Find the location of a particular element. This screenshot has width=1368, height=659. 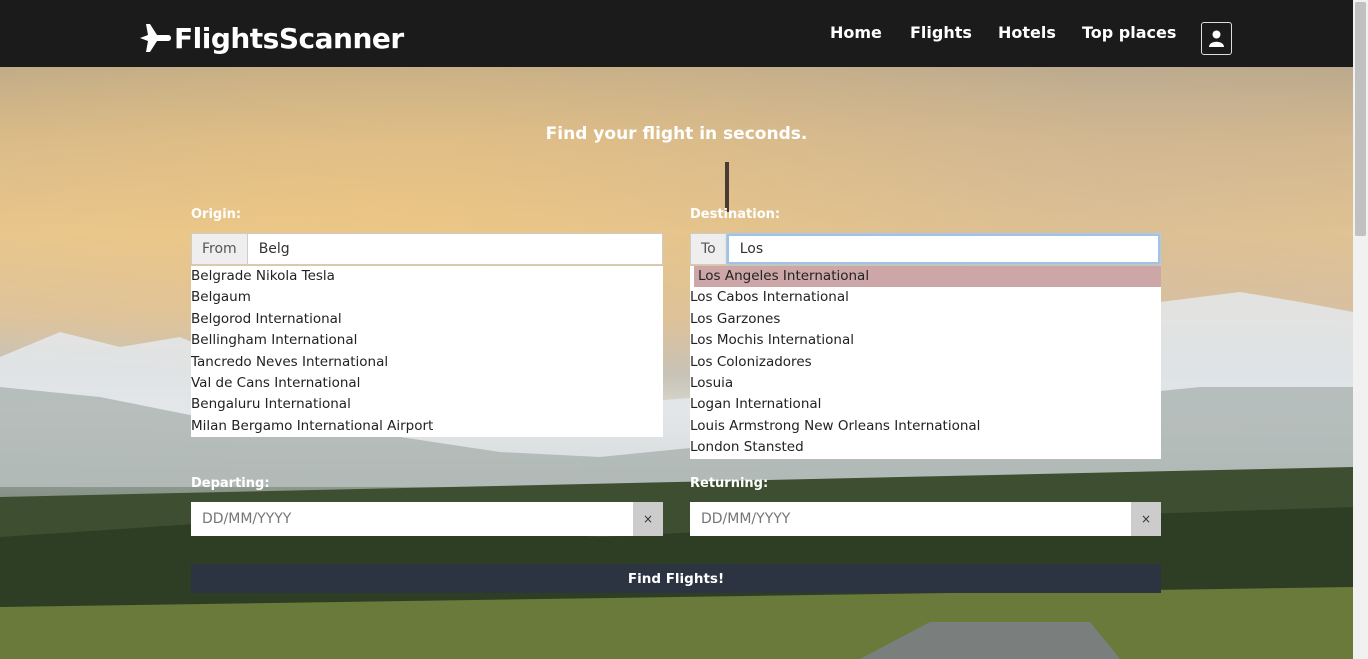

departing-date-input is located at coordinates (412, 519).